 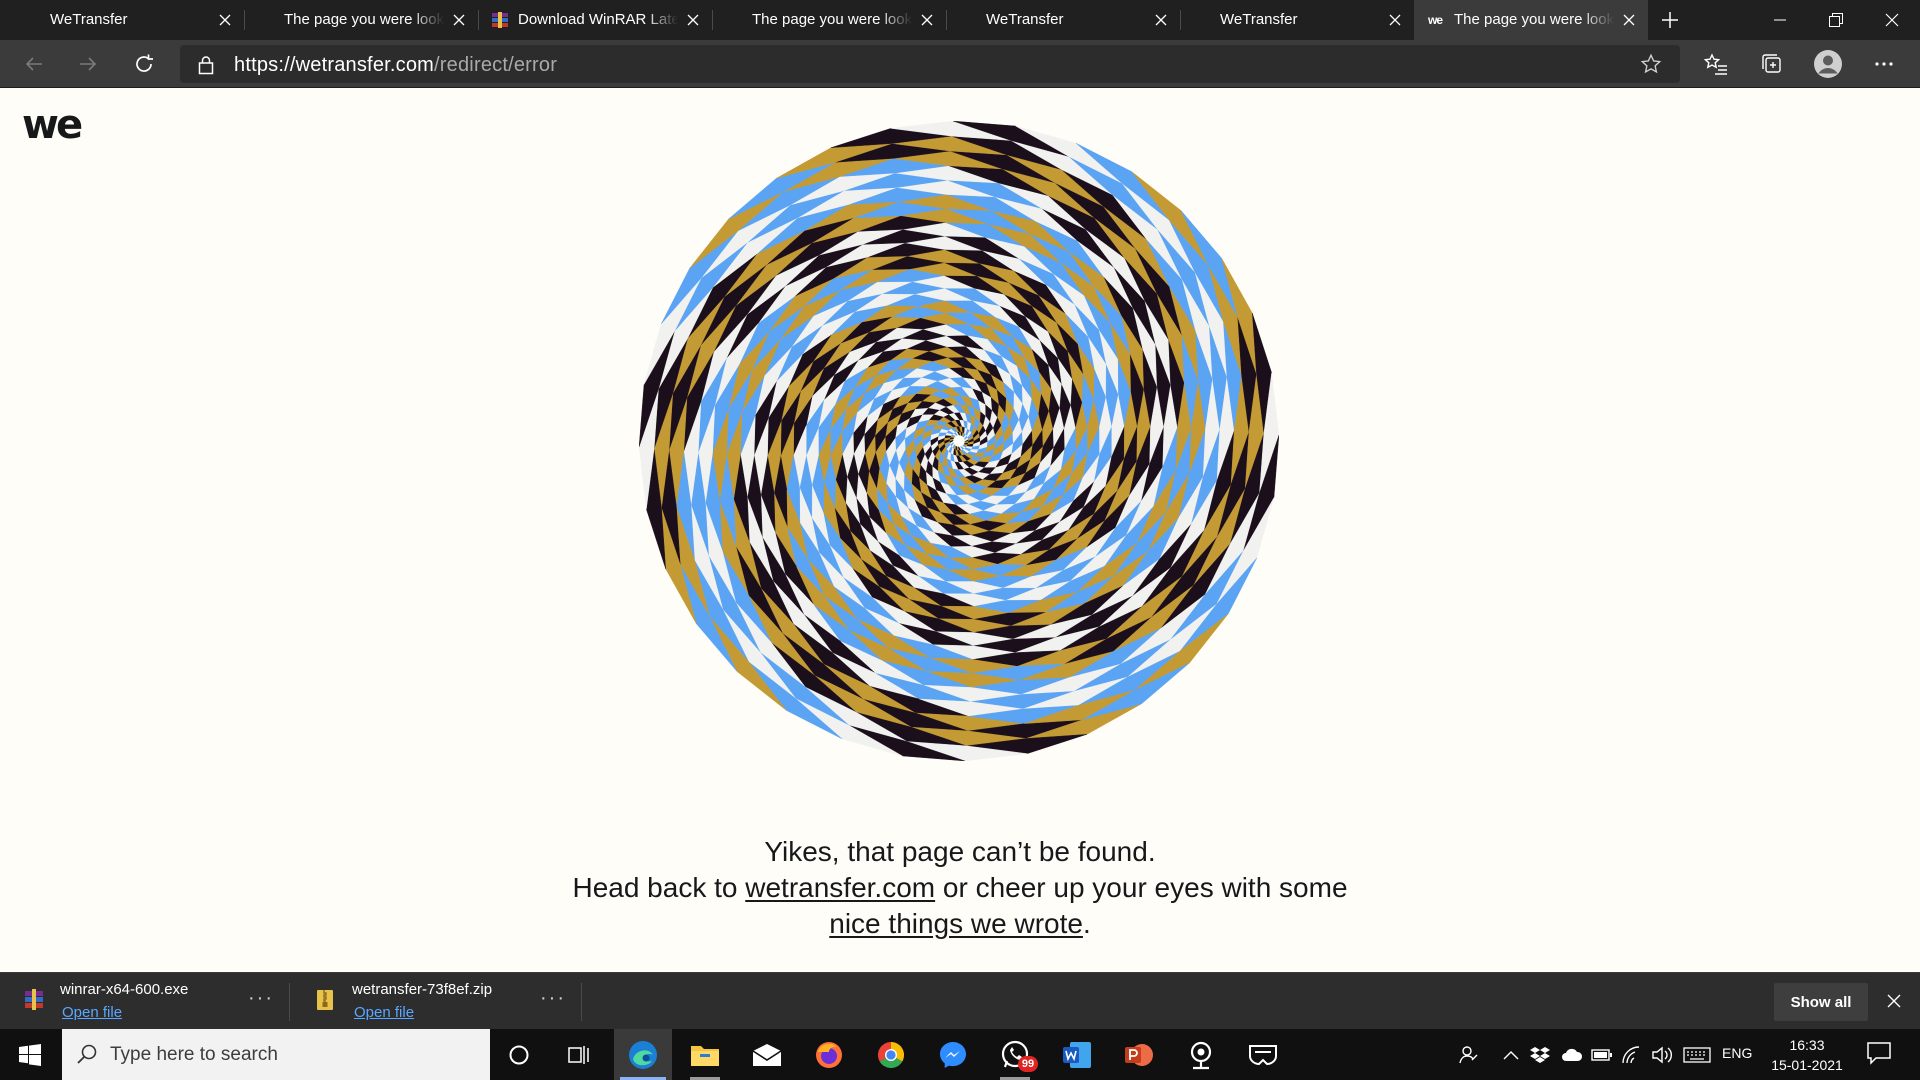 I want to click on people-button, so click(x=1469, y=1054).